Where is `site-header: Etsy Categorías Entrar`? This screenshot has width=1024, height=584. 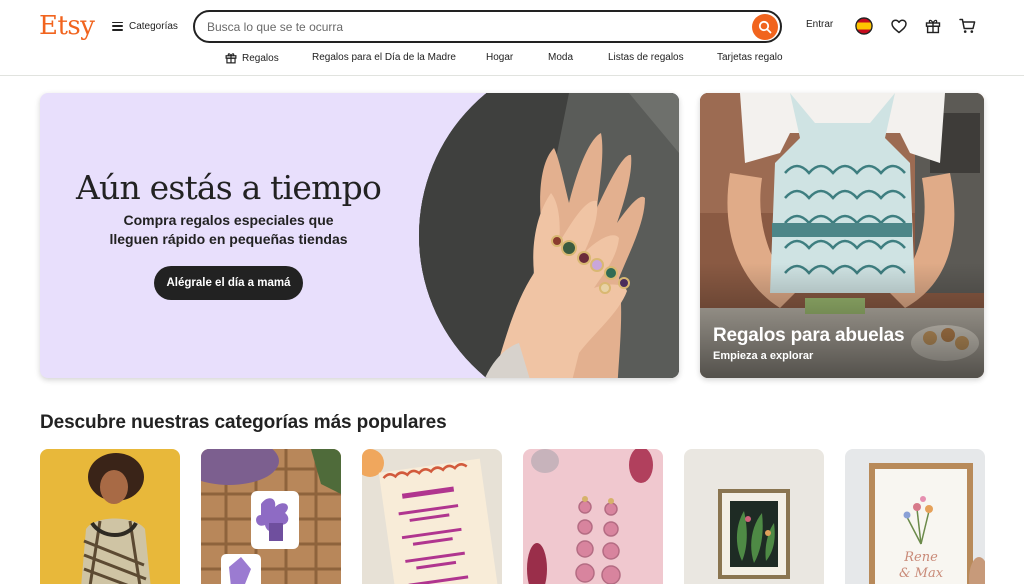
site-header: Etsy Categorías Entrar is located at coordinates (512, 38).